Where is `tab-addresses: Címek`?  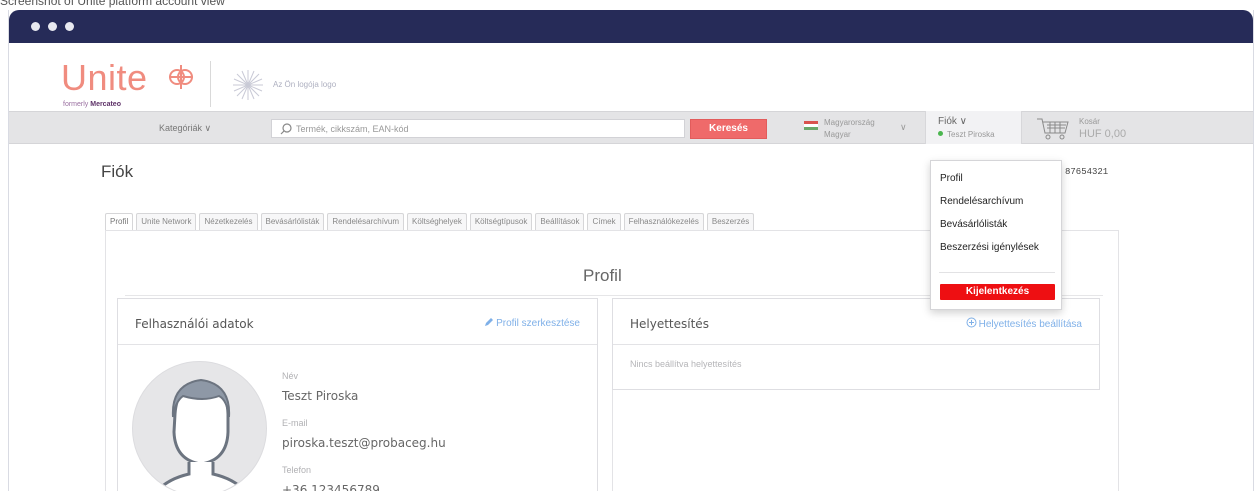
tab-addresses: Címek is located at coordinates (604, 221).